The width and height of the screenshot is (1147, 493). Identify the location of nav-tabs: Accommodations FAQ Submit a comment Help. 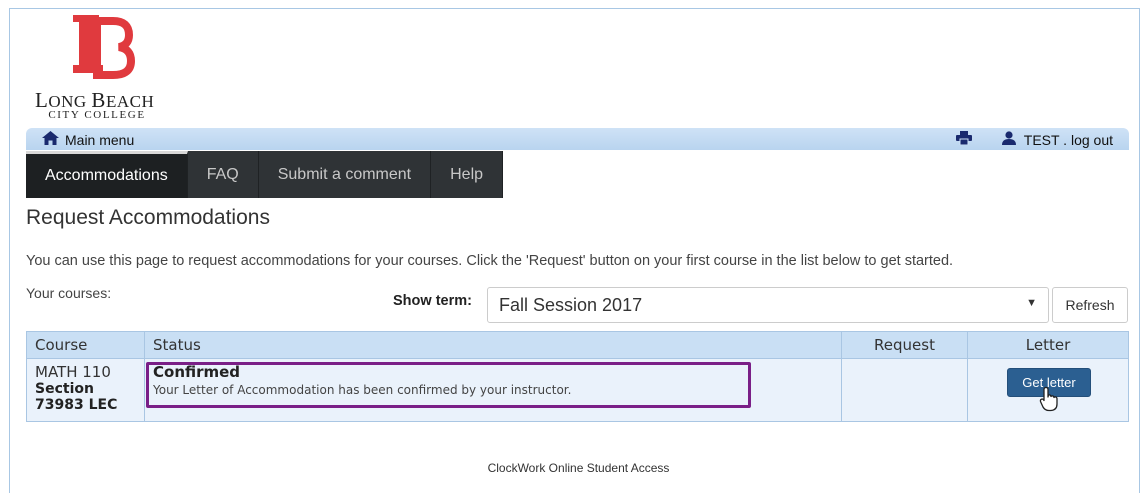
(265, 174).